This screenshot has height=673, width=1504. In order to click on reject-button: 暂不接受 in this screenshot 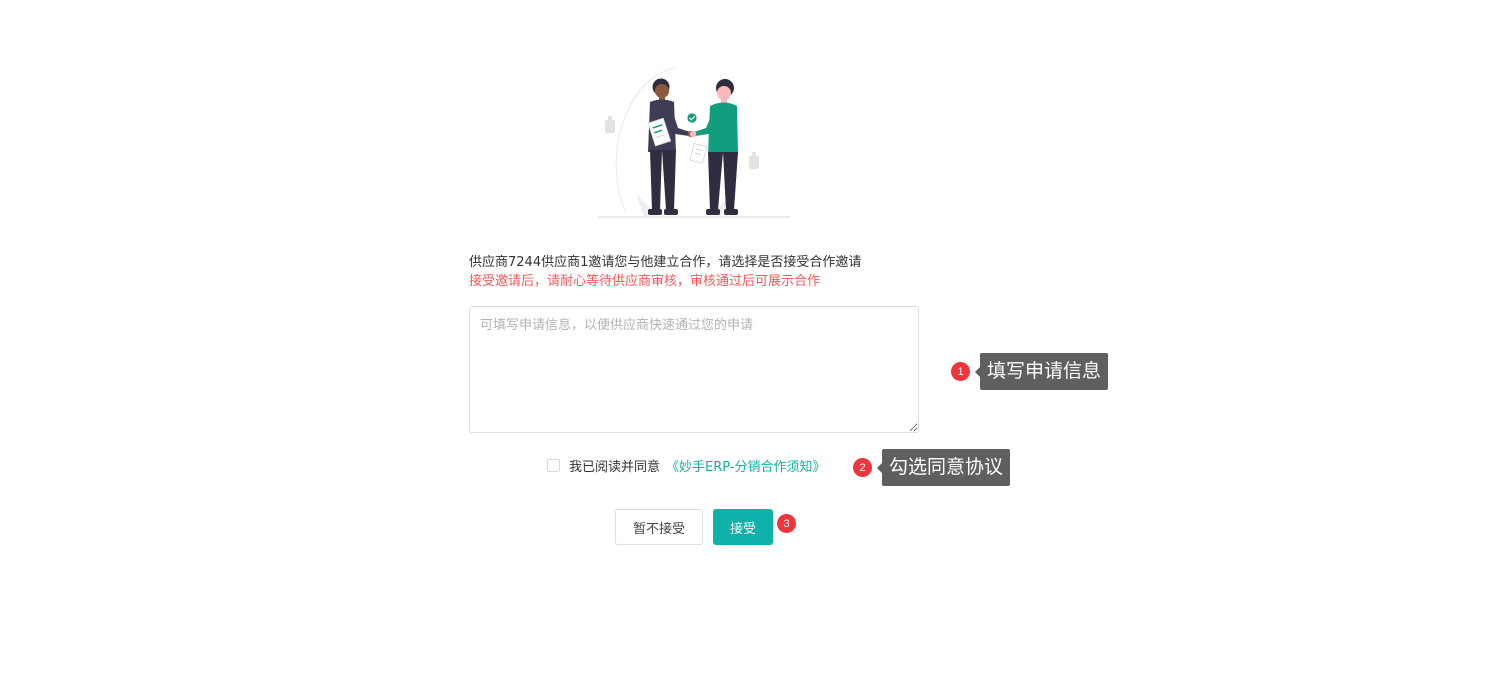, I will do `click(659, 527)`.